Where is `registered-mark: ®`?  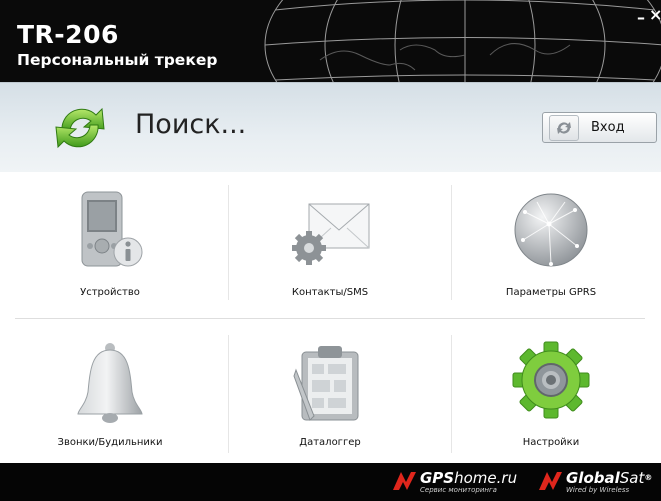
registered-mark: ® is located at coordinates (648, 477).